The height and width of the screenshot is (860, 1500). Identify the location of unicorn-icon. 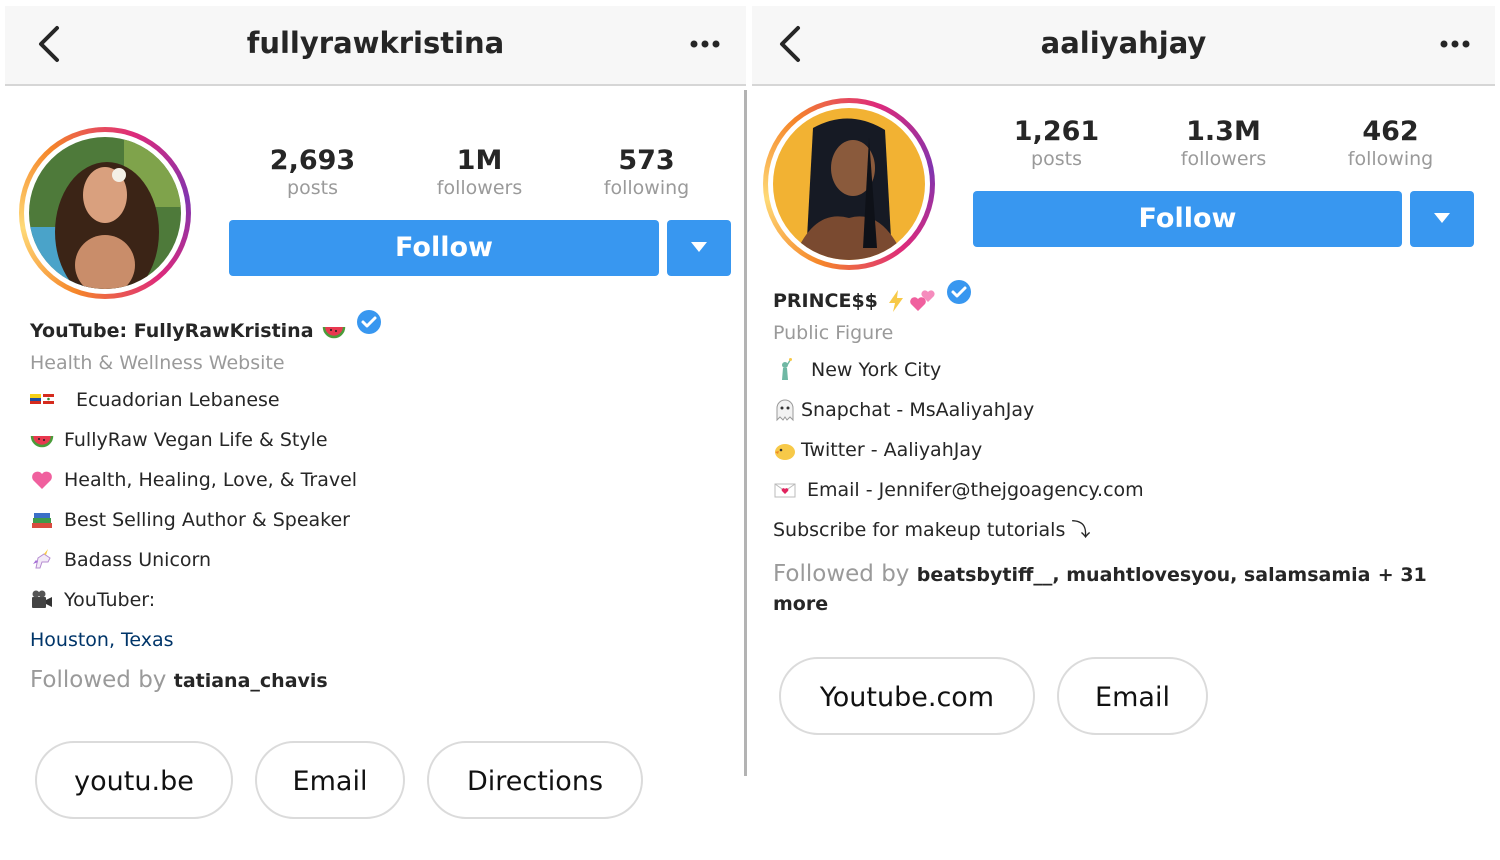
(42, 560).